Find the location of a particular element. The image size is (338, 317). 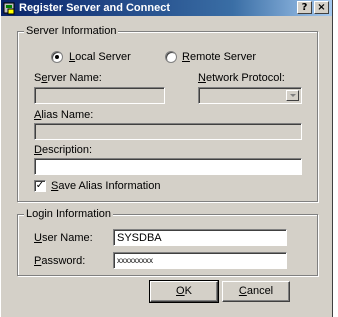

local-server-label: Local Server is located at coordinates (100, 57).